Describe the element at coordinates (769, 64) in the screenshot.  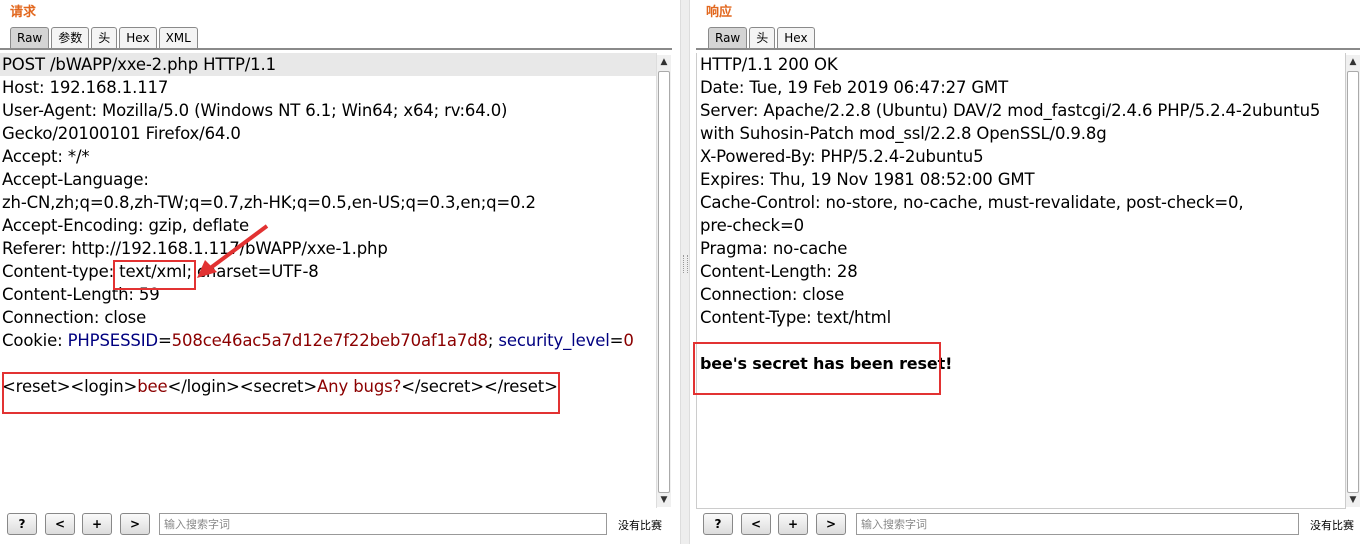
I see `response-line: HTTP/1.1 200 OK` at that location.